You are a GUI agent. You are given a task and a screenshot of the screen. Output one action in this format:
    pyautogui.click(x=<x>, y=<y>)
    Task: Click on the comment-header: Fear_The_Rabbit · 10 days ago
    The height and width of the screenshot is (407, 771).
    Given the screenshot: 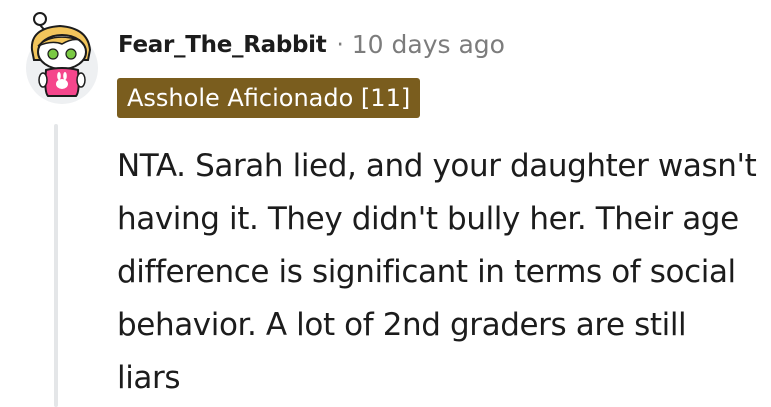 What is the action you would take?
    pyautogui.click(x=311, y=44)
    